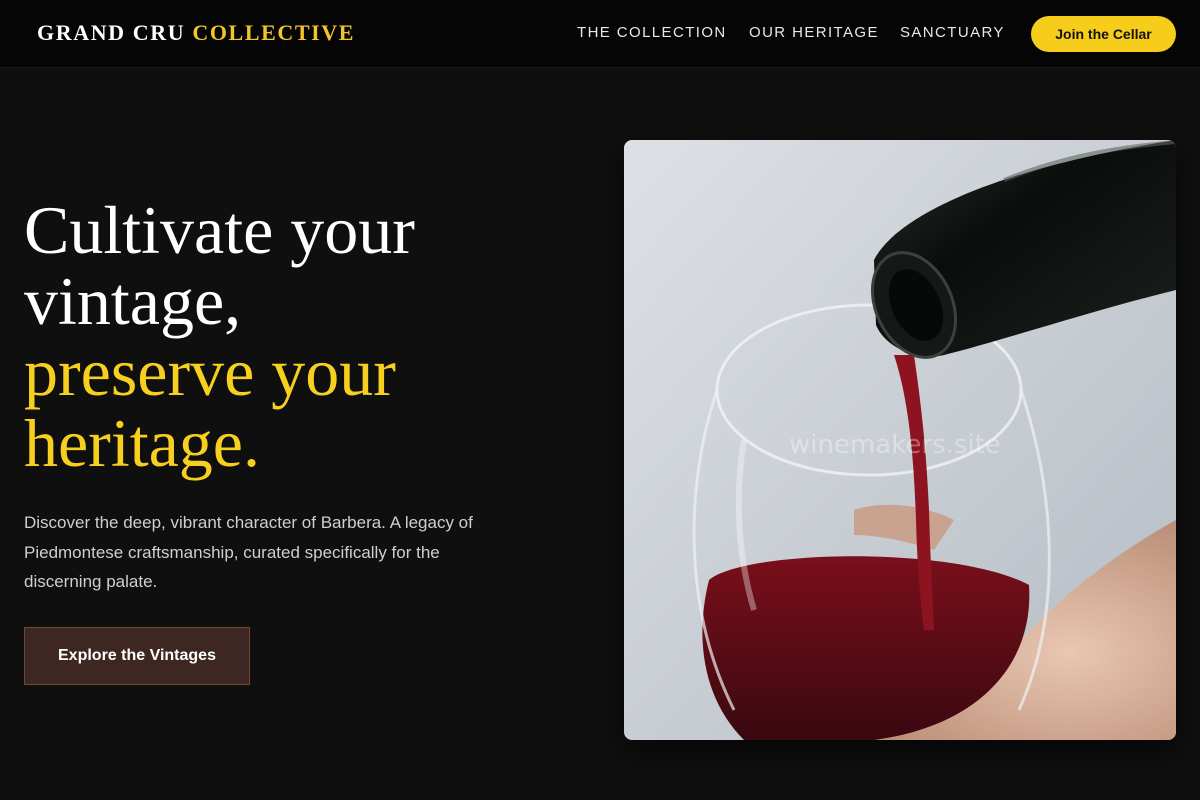  I want to click on join-cellar-button: Join the Cellar, so click(1103, 34).